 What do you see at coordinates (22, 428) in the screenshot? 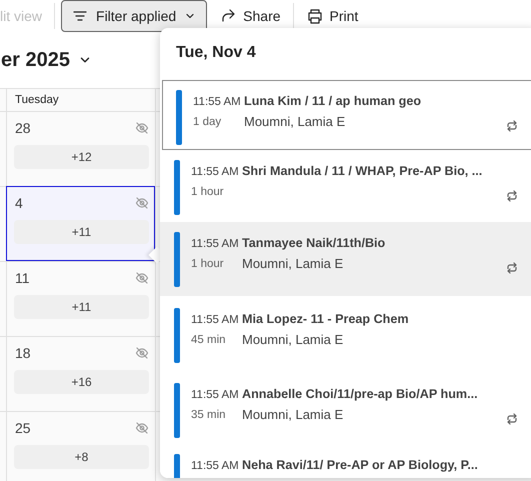
I see `date-number: 25` at bounding box center [22, 428].